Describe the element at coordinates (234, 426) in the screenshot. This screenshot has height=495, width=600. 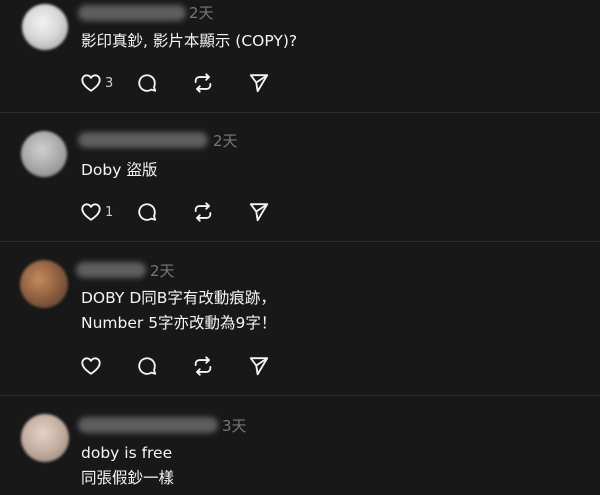
I see `post-time: 3天` at that location.